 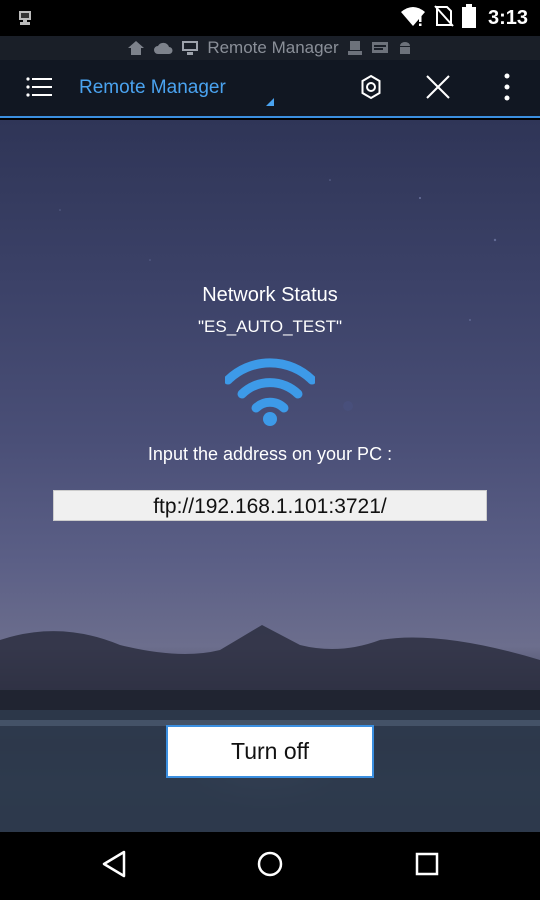 I want to click on more-options-button, so click(x=507, y=89).